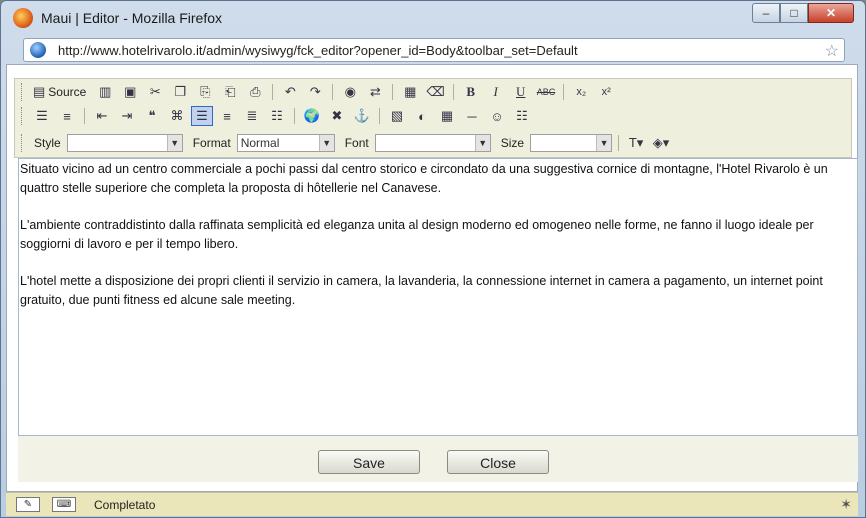 The width and height of the screenshot is (866, 518). I want to click on italic-icon: I, so click(495, 91).